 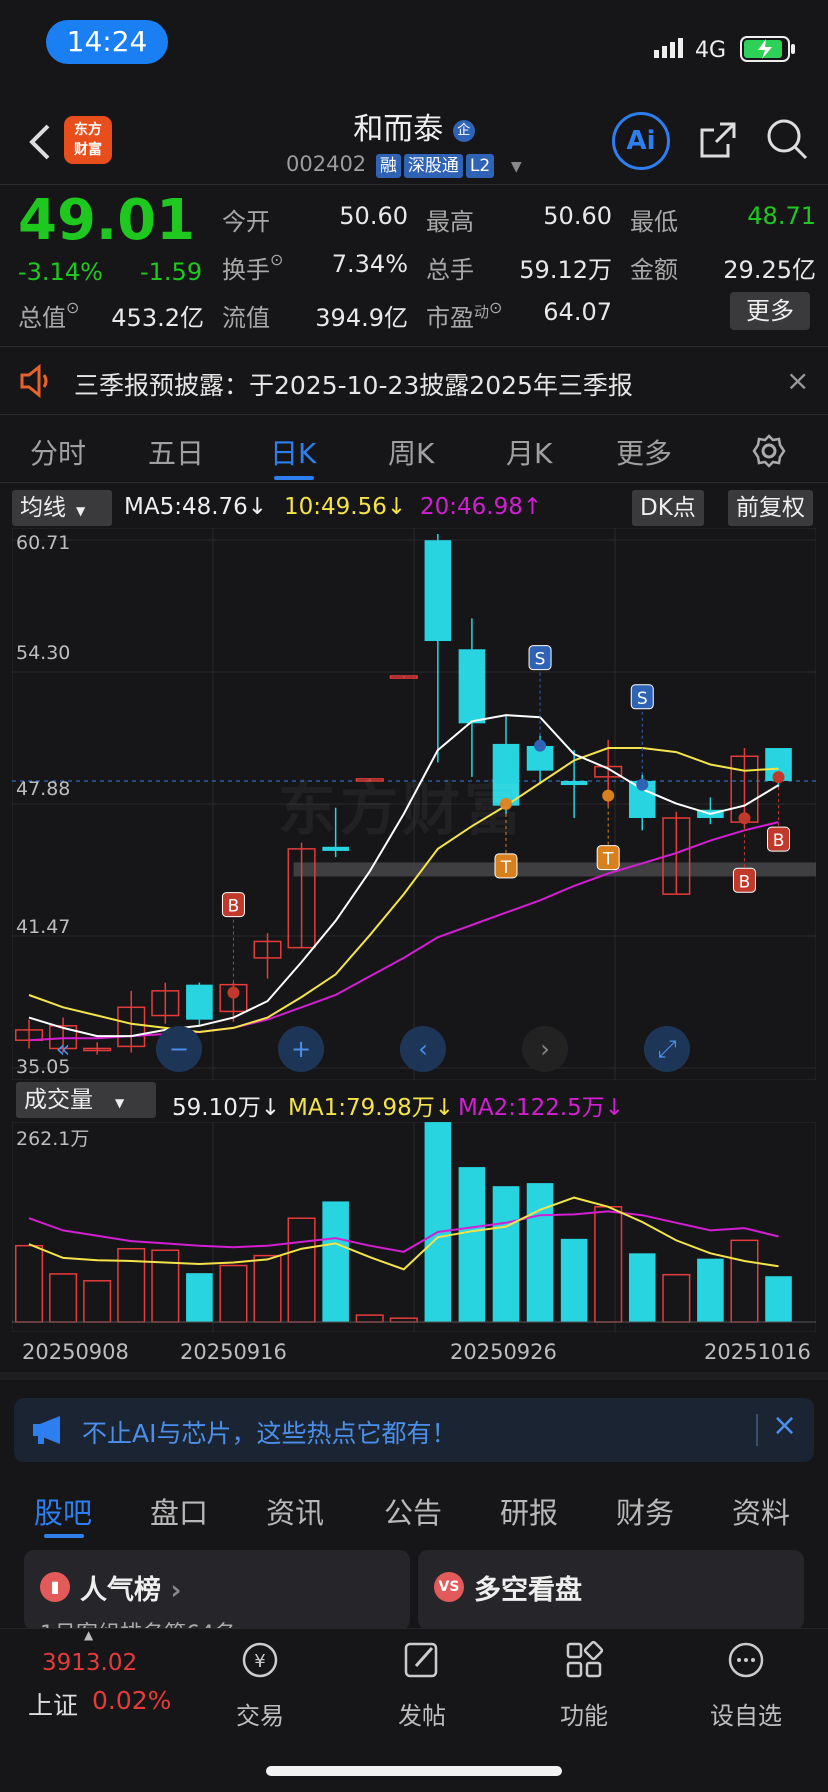 I want to click on tag-connect: 深股通, so click(x=433, y=166).